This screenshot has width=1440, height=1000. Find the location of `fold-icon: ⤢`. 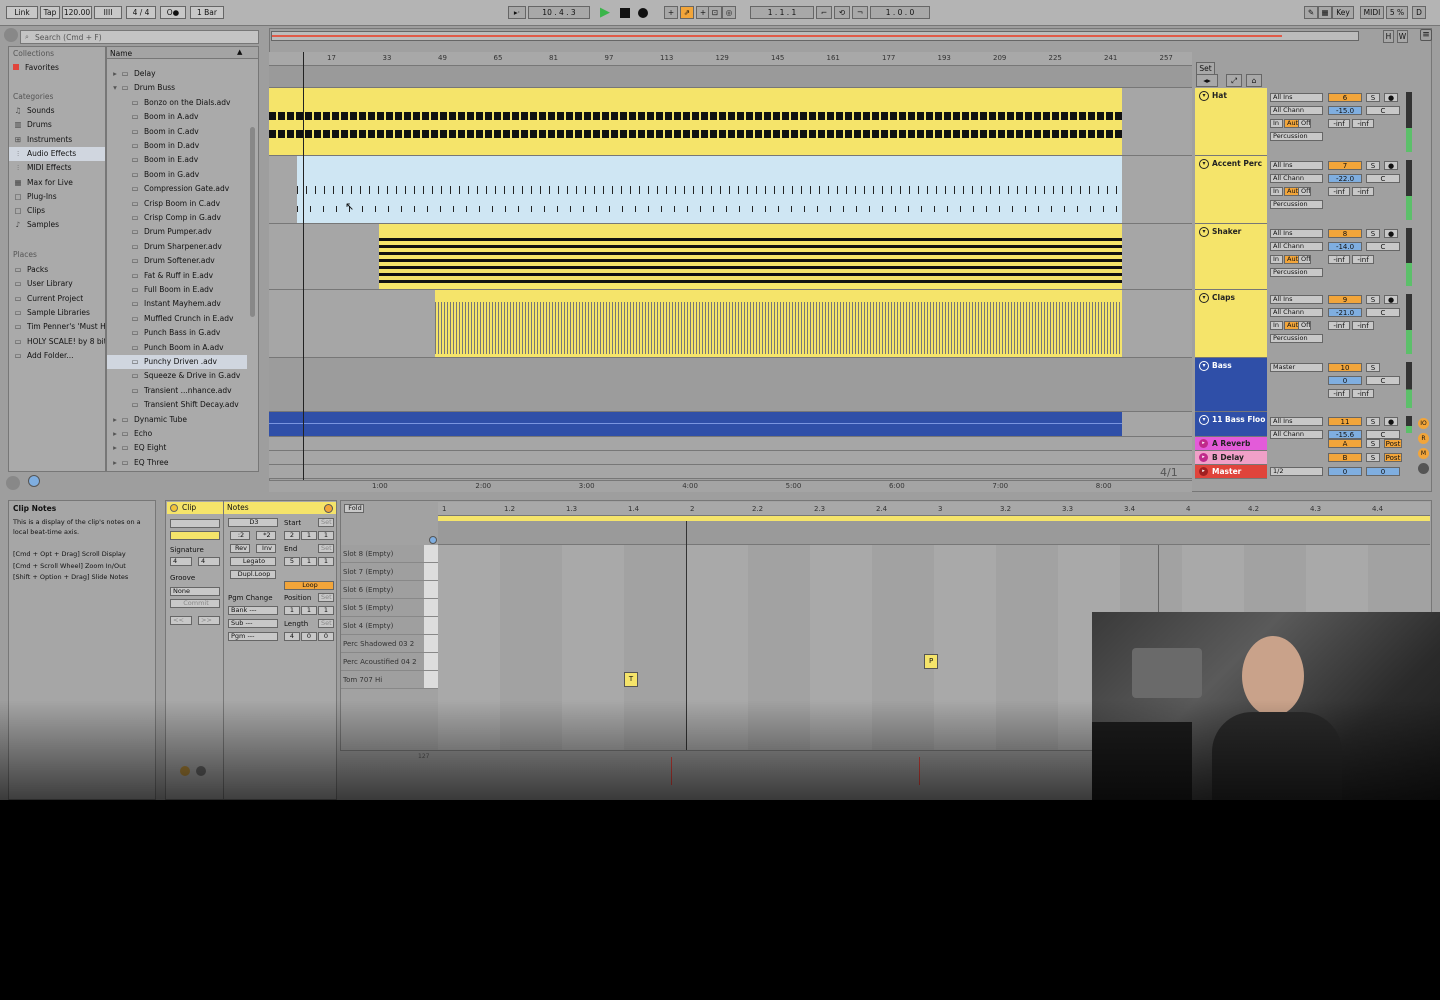

fold-icon: ⤢ is located at coordinates (1234, 80).